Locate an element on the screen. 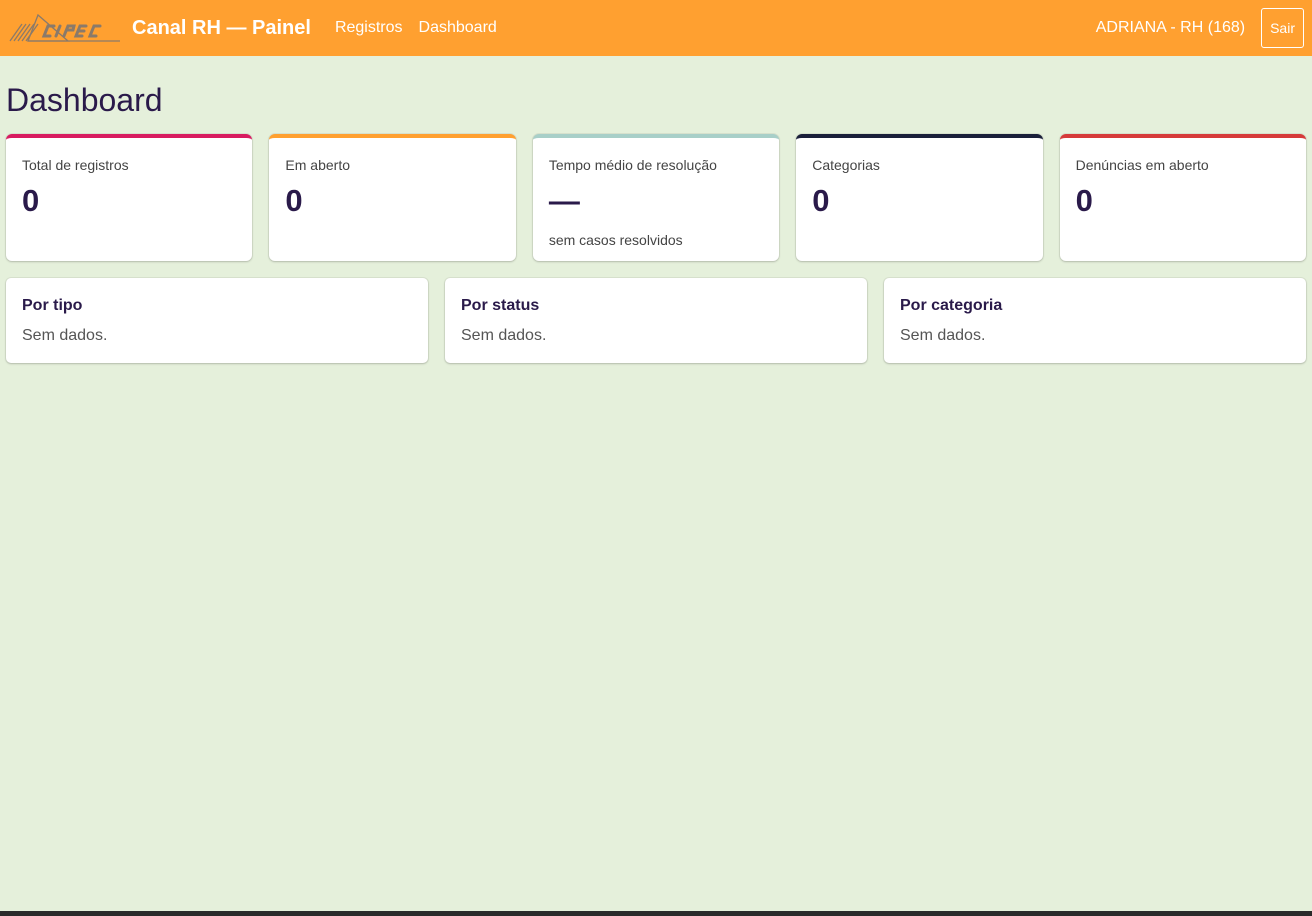 This screenshot has height=916, width=1312. stat-card-denuncias-em-aberto: Denúncias em aberto 0 is located at coordinates (1183, 197).